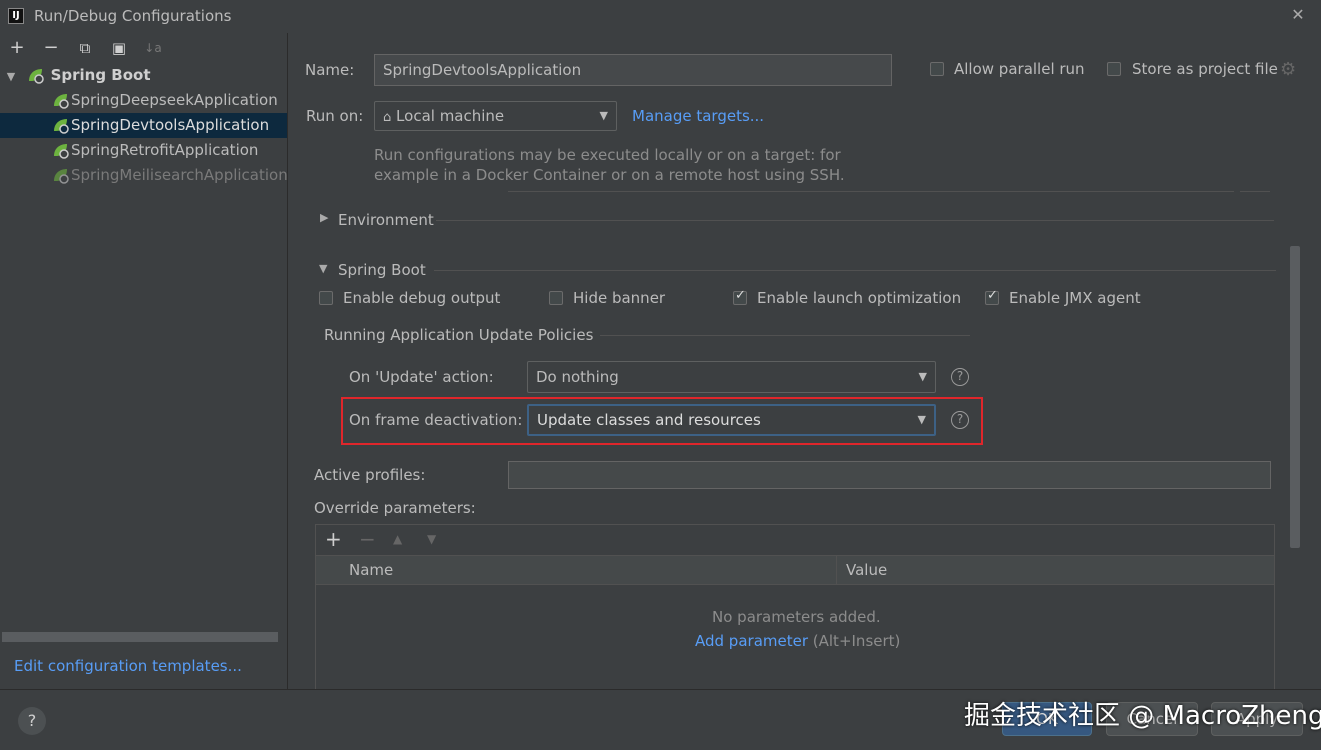 The image size is (1321, 750). Describe the element at coordinates (32, 721) in the screenshot. I see `help-button: ?` at that location.